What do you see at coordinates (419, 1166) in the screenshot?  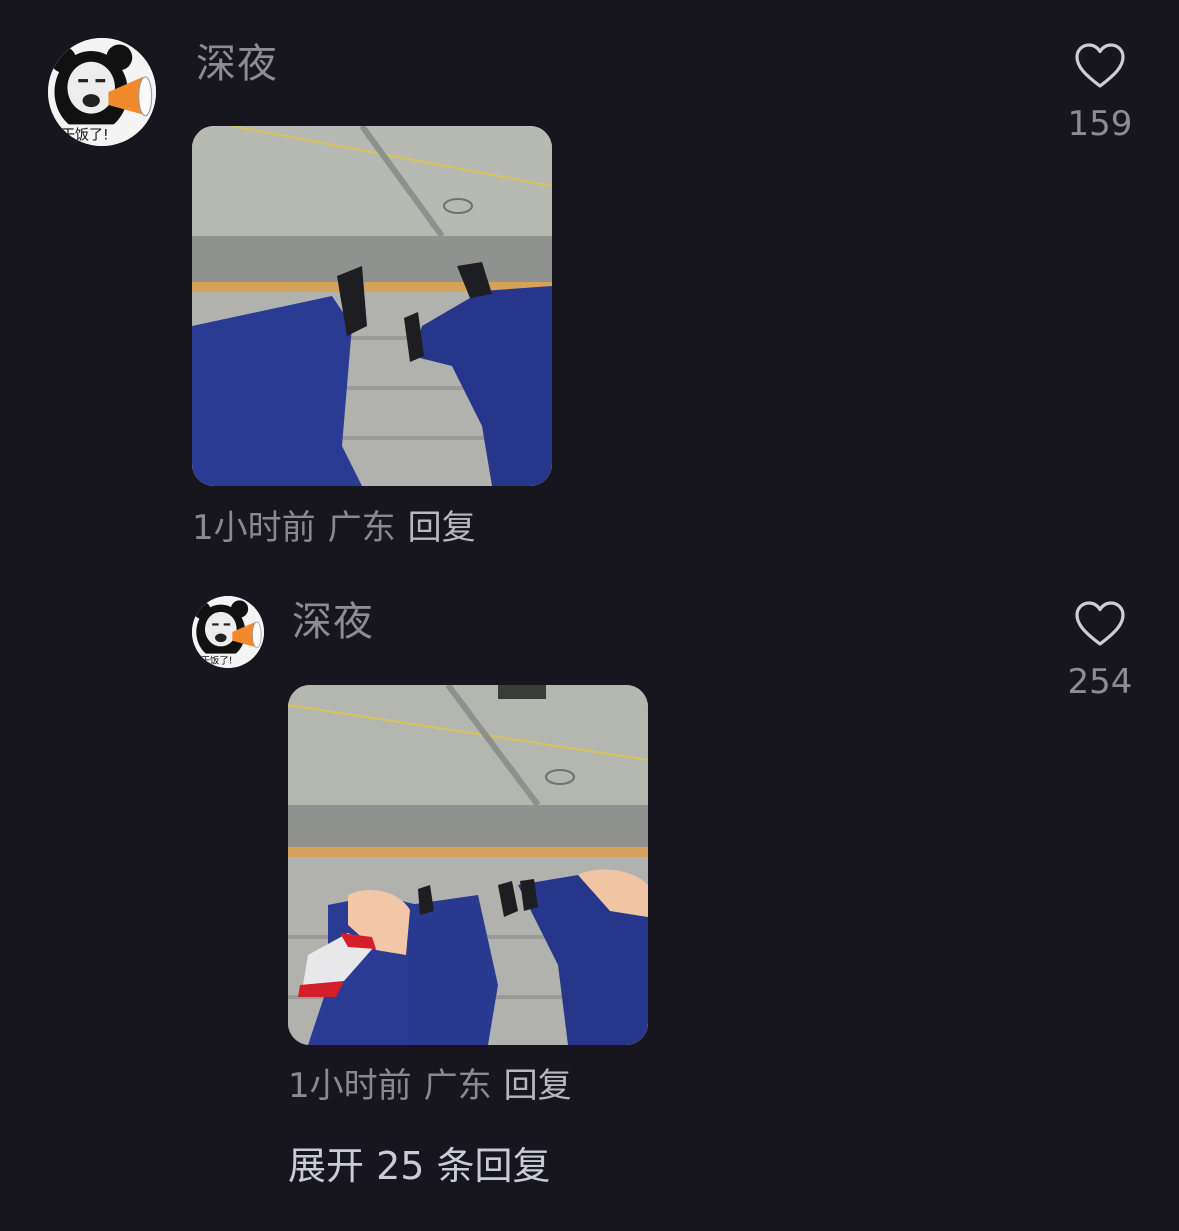 I see `expand-replies-button: 展开 25 条回复` at bounding box center [419, 1166].